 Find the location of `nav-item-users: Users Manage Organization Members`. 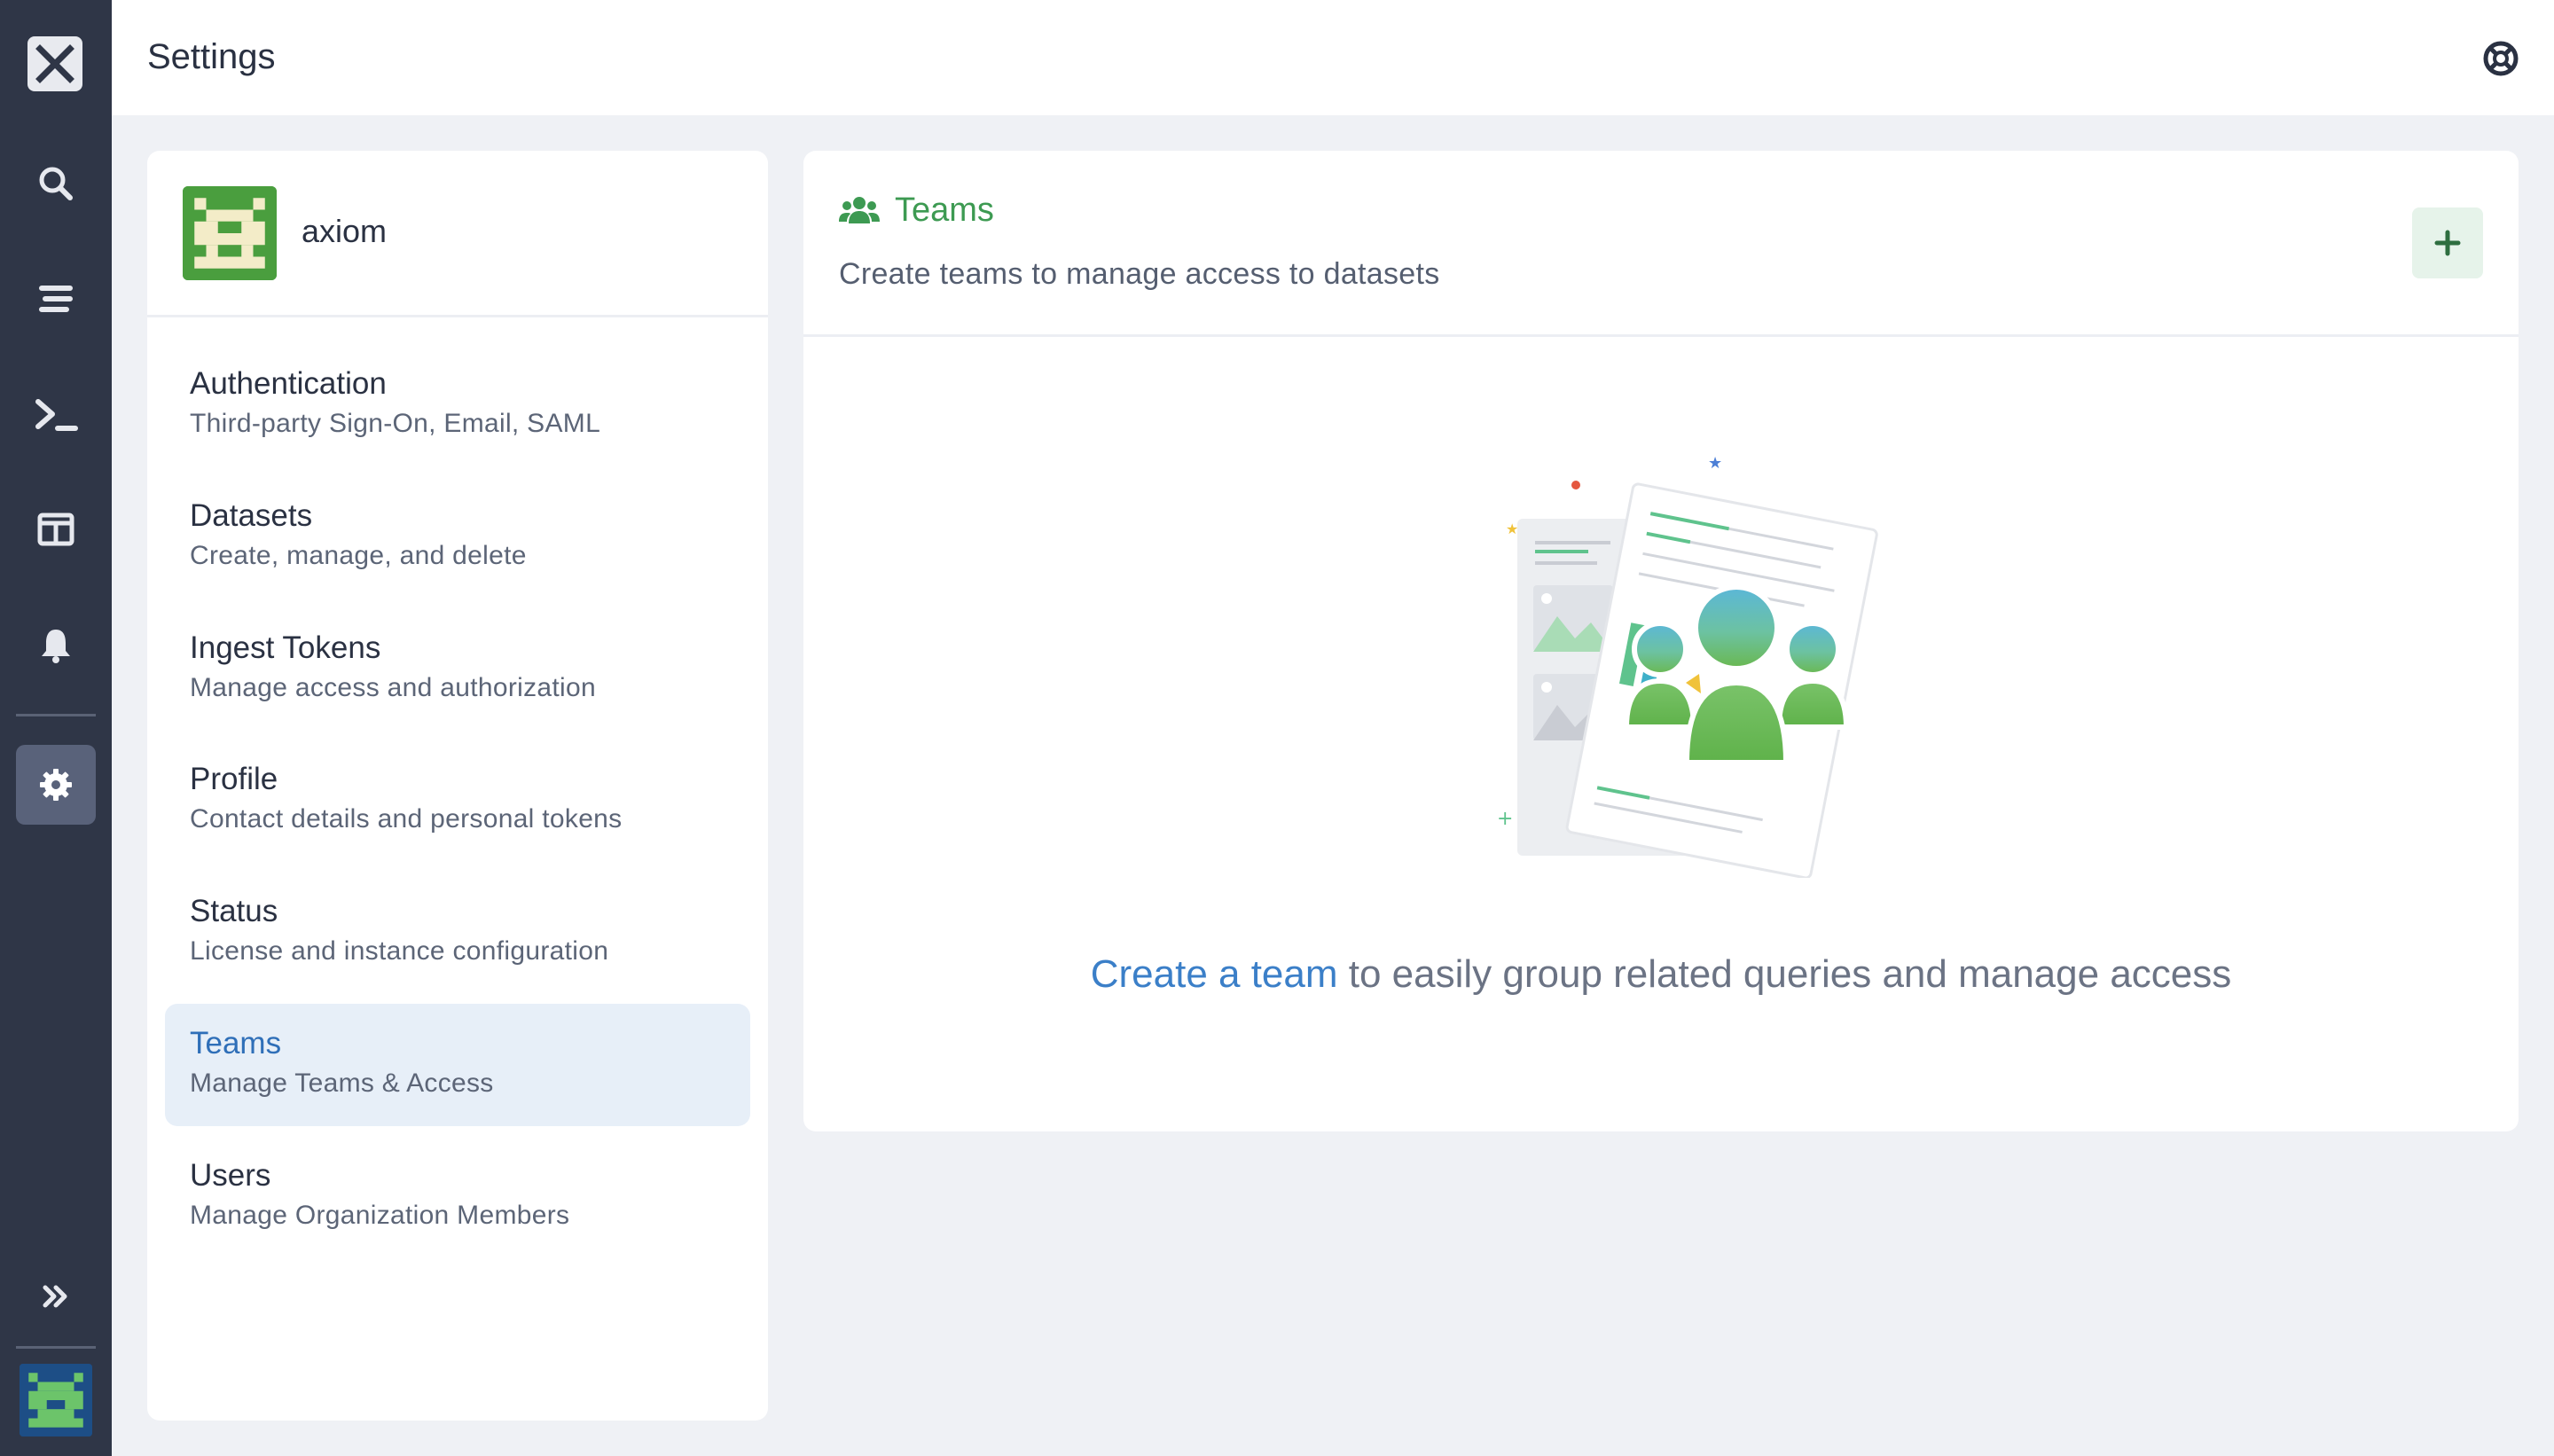

nav-item-users: Users Manage Organization Members is located at coordinates (457, 1197).